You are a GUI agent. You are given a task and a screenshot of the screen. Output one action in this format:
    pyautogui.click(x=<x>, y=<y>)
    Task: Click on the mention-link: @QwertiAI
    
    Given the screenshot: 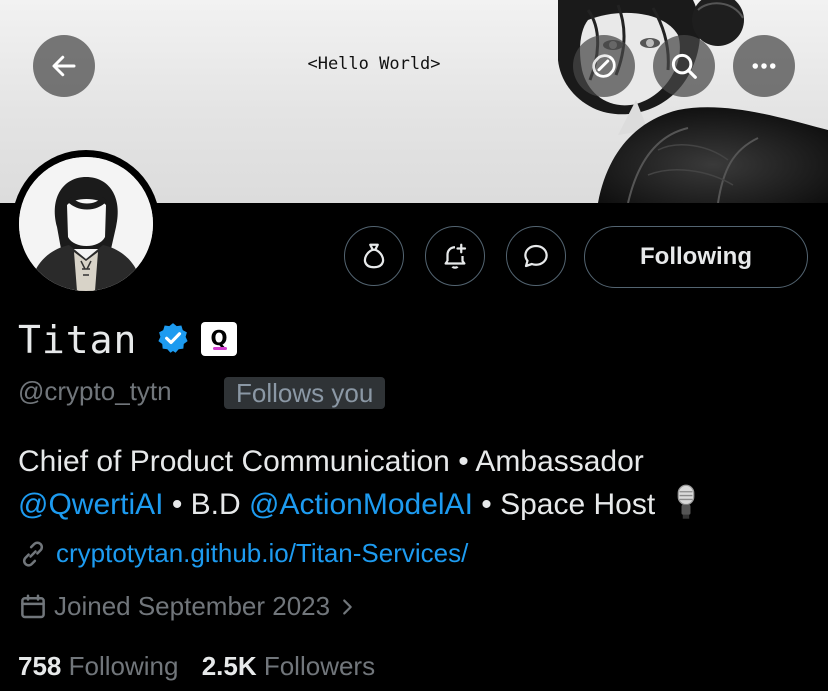 What is the action you would take?
    pyautogui.click(x=90, y=504)
    